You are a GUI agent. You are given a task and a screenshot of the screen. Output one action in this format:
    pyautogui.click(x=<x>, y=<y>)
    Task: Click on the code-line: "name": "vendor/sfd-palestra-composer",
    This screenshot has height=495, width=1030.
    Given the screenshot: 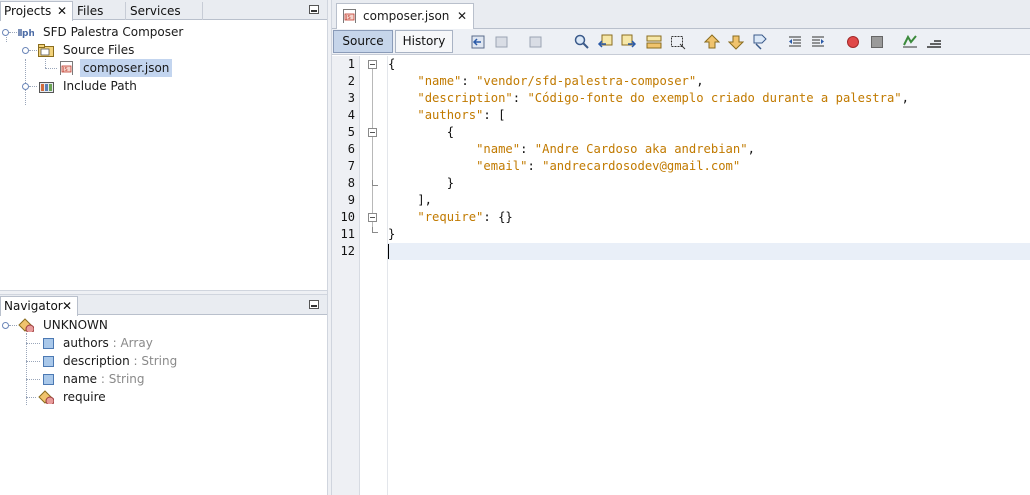 What is the action you would take?
    pyautogui.click(x=709, y=81)
    